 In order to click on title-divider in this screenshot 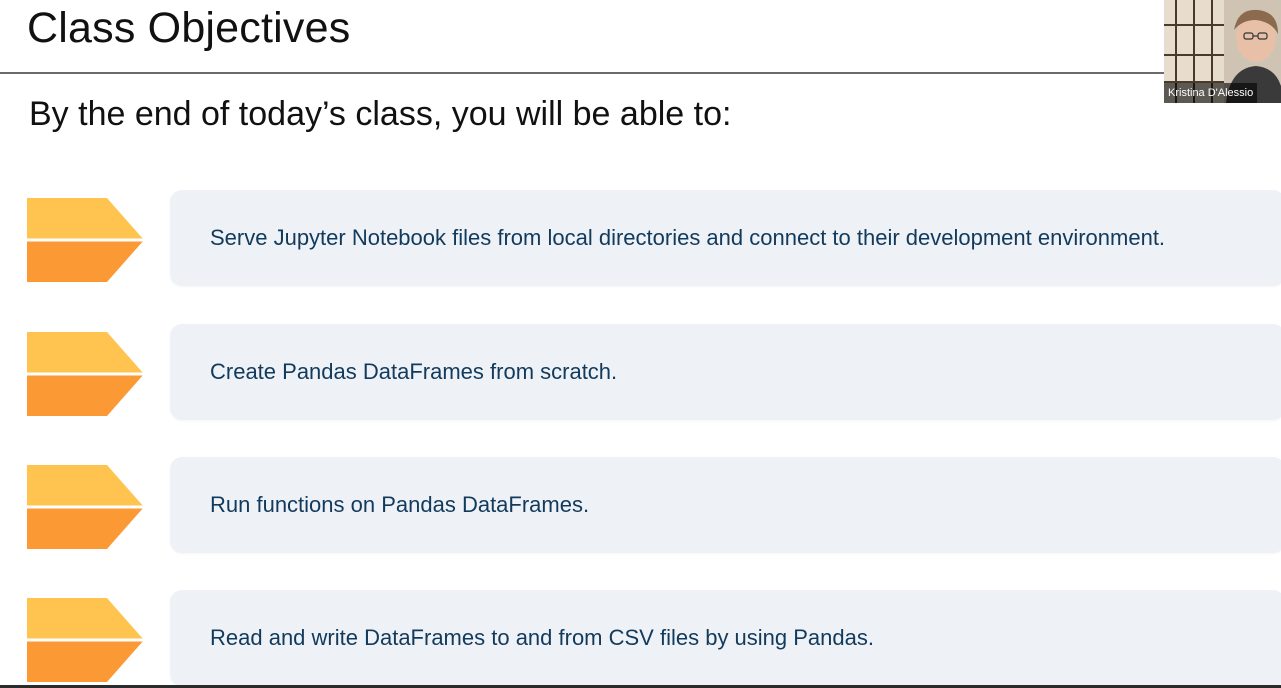, I will do `click(640, 73)`.